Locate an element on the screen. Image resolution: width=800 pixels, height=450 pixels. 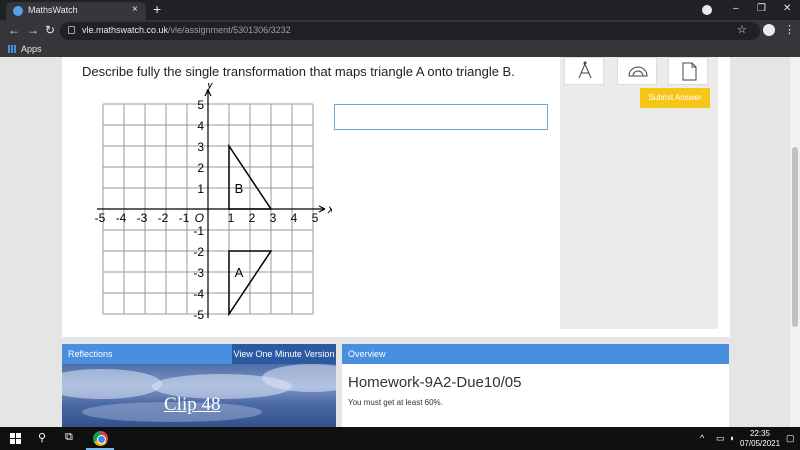
triangle-b-label: B is located at coordinates (239, 188).